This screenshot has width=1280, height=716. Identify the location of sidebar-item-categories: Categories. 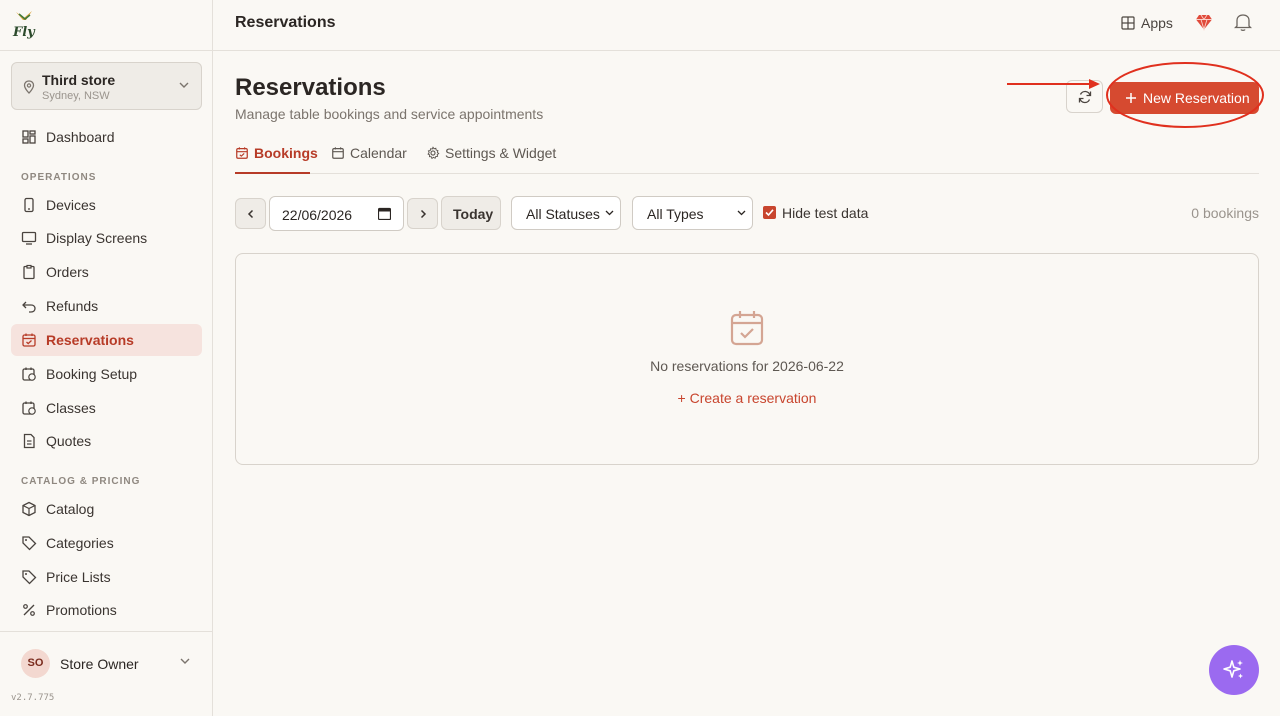
(106, 543).